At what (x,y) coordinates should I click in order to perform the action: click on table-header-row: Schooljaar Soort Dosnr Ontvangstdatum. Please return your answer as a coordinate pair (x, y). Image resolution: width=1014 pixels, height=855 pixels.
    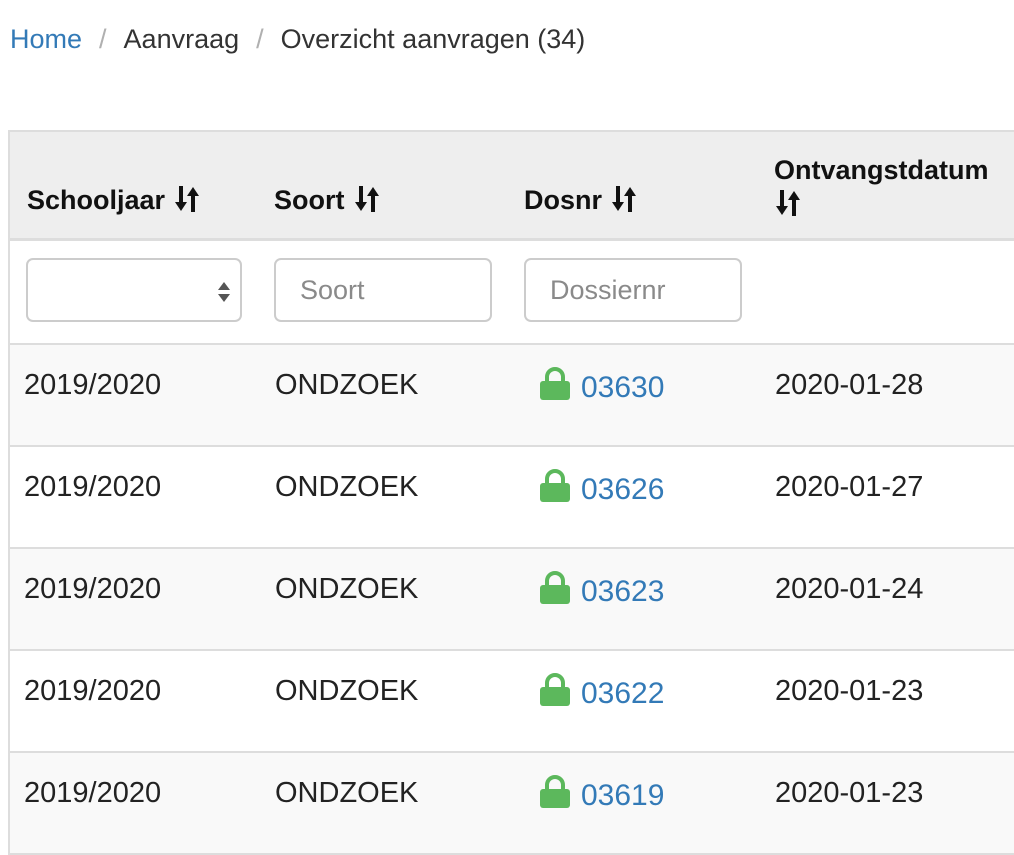
    Looking at the image, I should click on (512, 186).